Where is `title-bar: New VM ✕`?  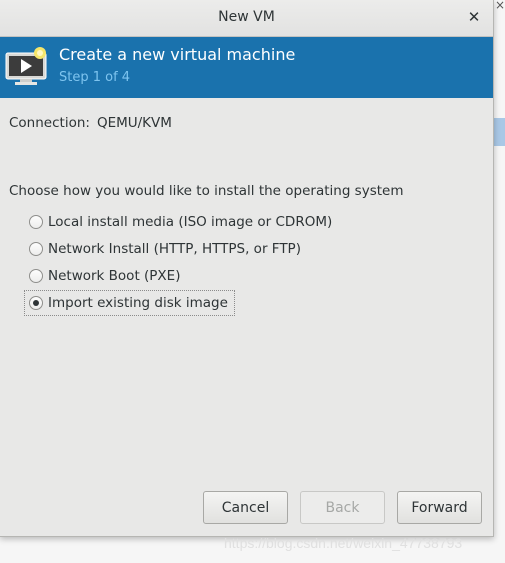 title-bar: New VM ✕ is located at coordinates (246, 18).